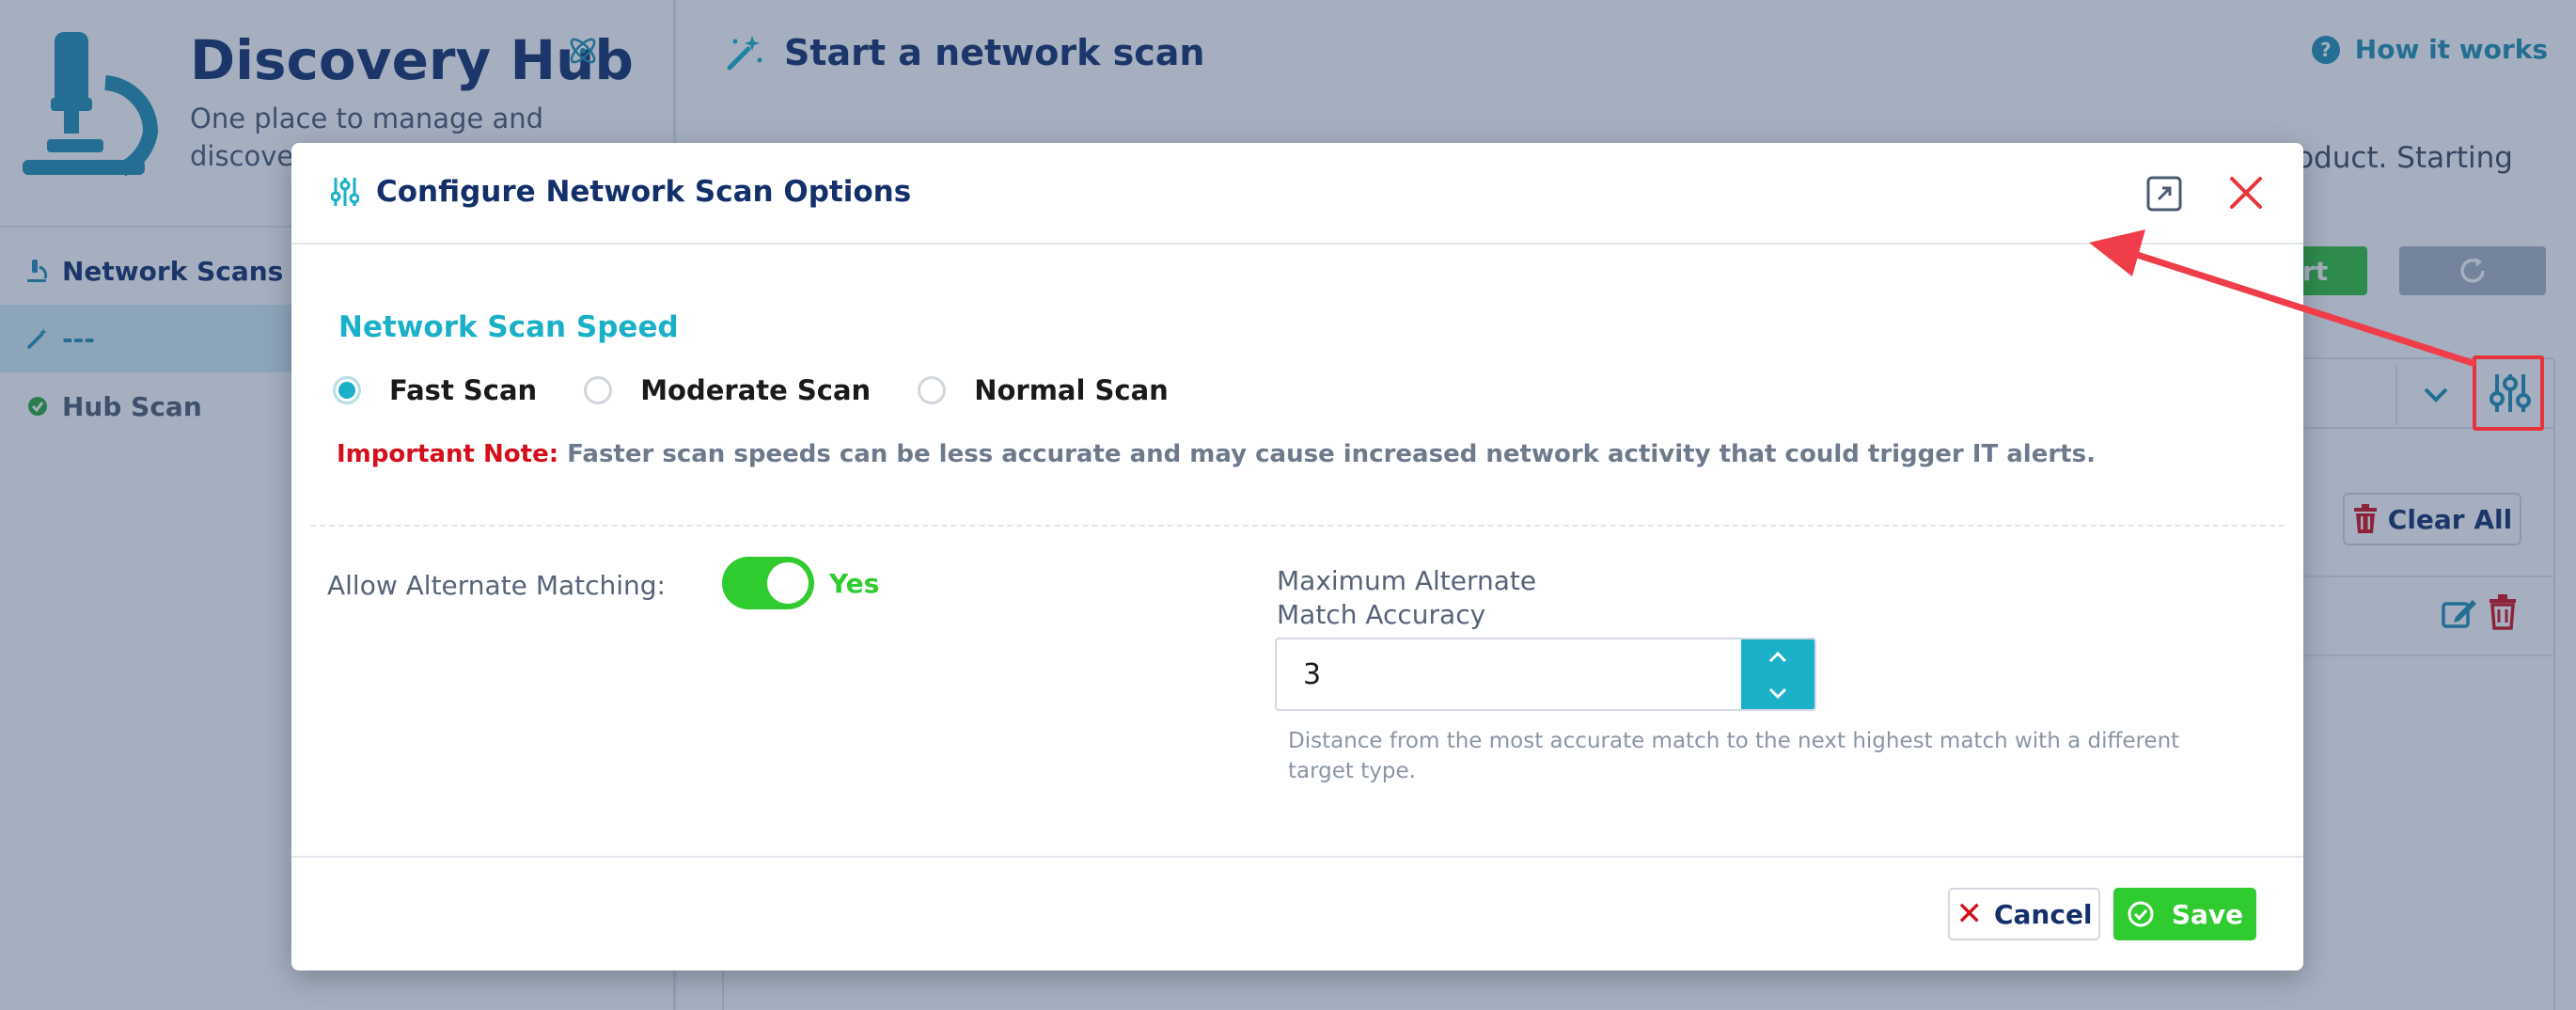 The height and width of the screenshot is (1010, 2576). I want to click on radio-normal-scan: Normal Scan, so click(1044, 390).